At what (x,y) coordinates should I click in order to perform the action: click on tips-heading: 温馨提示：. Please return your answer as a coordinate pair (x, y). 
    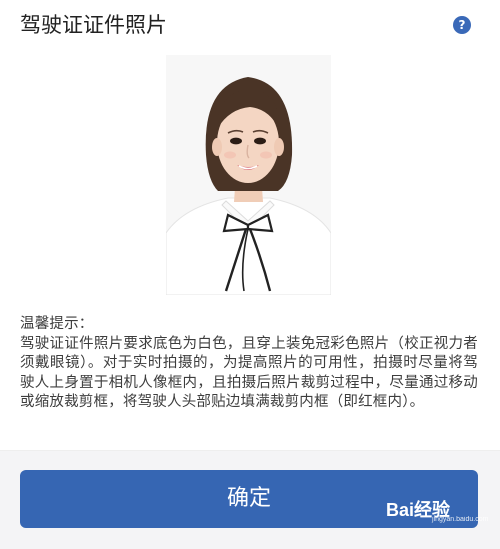
    Looking at the image, I should click on (57, 324).